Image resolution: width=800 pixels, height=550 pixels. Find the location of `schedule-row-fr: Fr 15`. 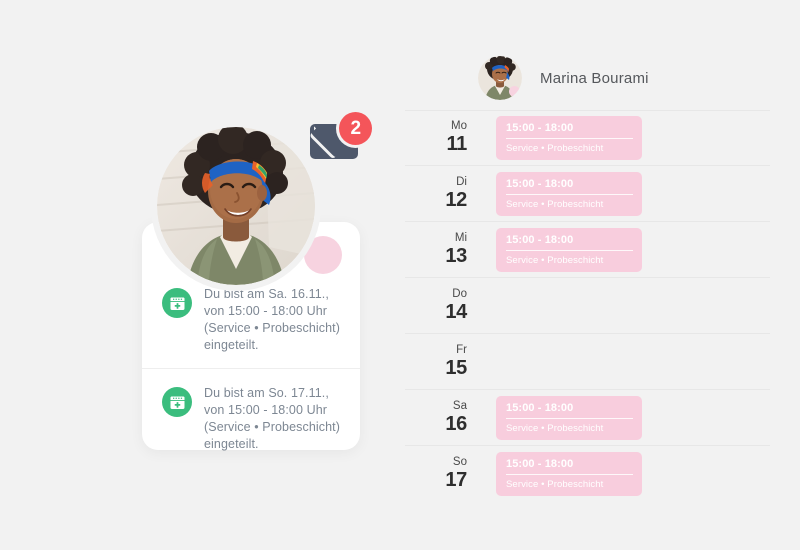

schedule-row-fr: Fr 15 is located at coordinates (587, 362).